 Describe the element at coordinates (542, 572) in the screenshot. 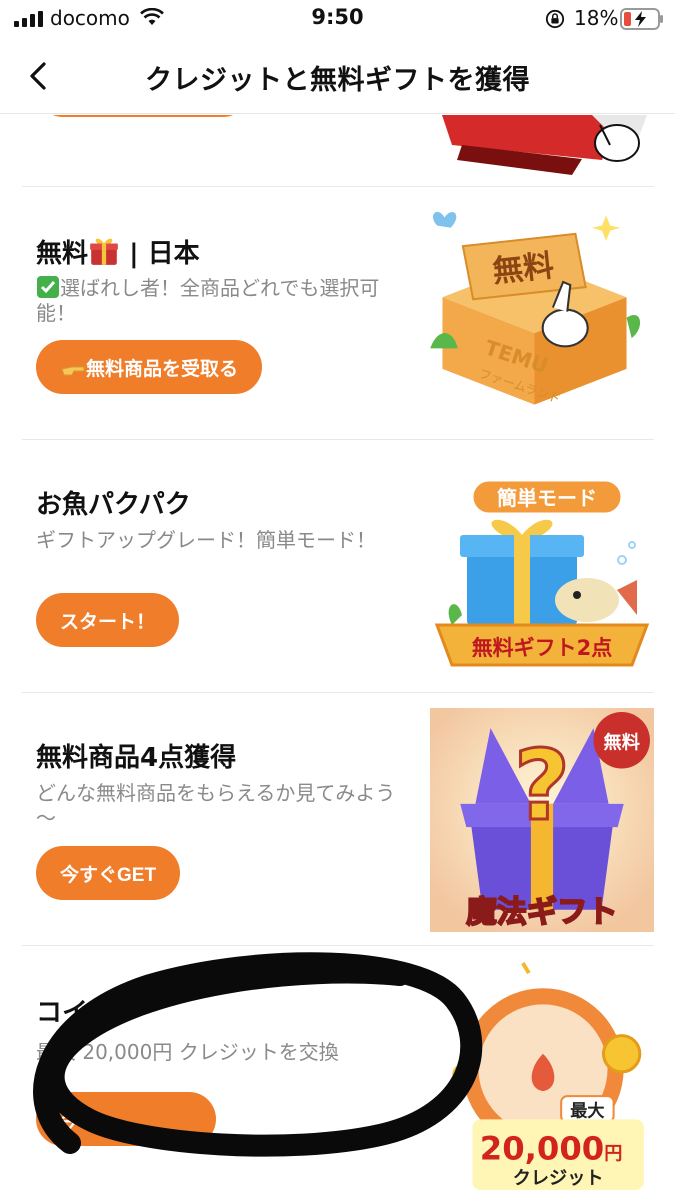

I see `fish-game-gift-art: 簡単モード 無料ギフト2点` at that location.